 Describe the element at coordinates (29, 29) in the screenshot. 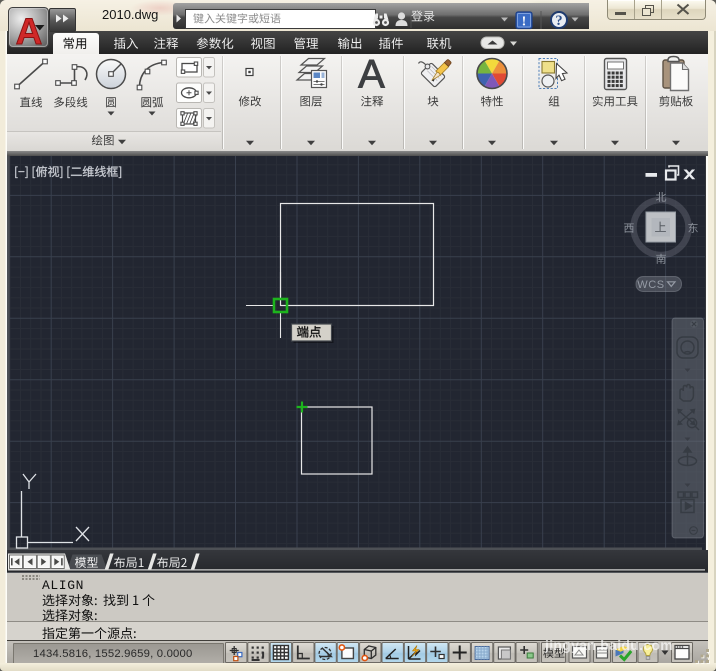

I see `svg-text: A` at that location.